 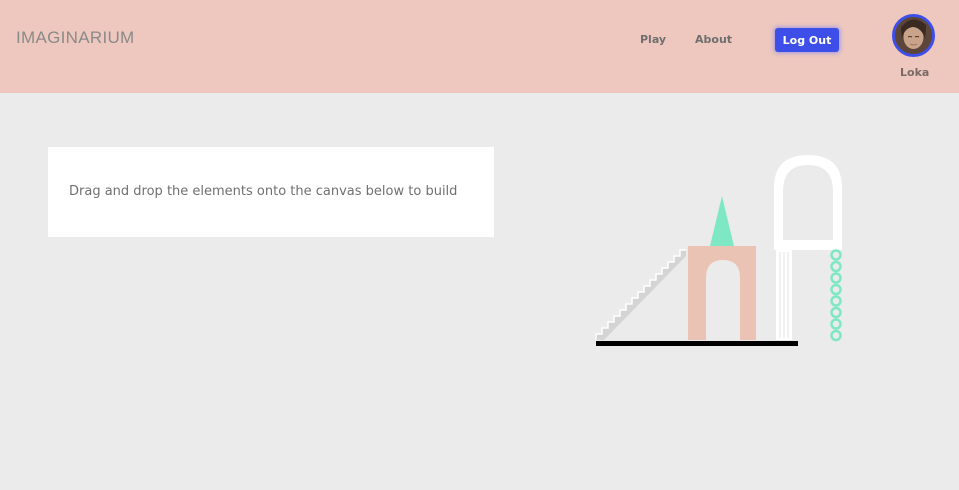 I want to click on user-photo-icon, so click(x=913, y=35).